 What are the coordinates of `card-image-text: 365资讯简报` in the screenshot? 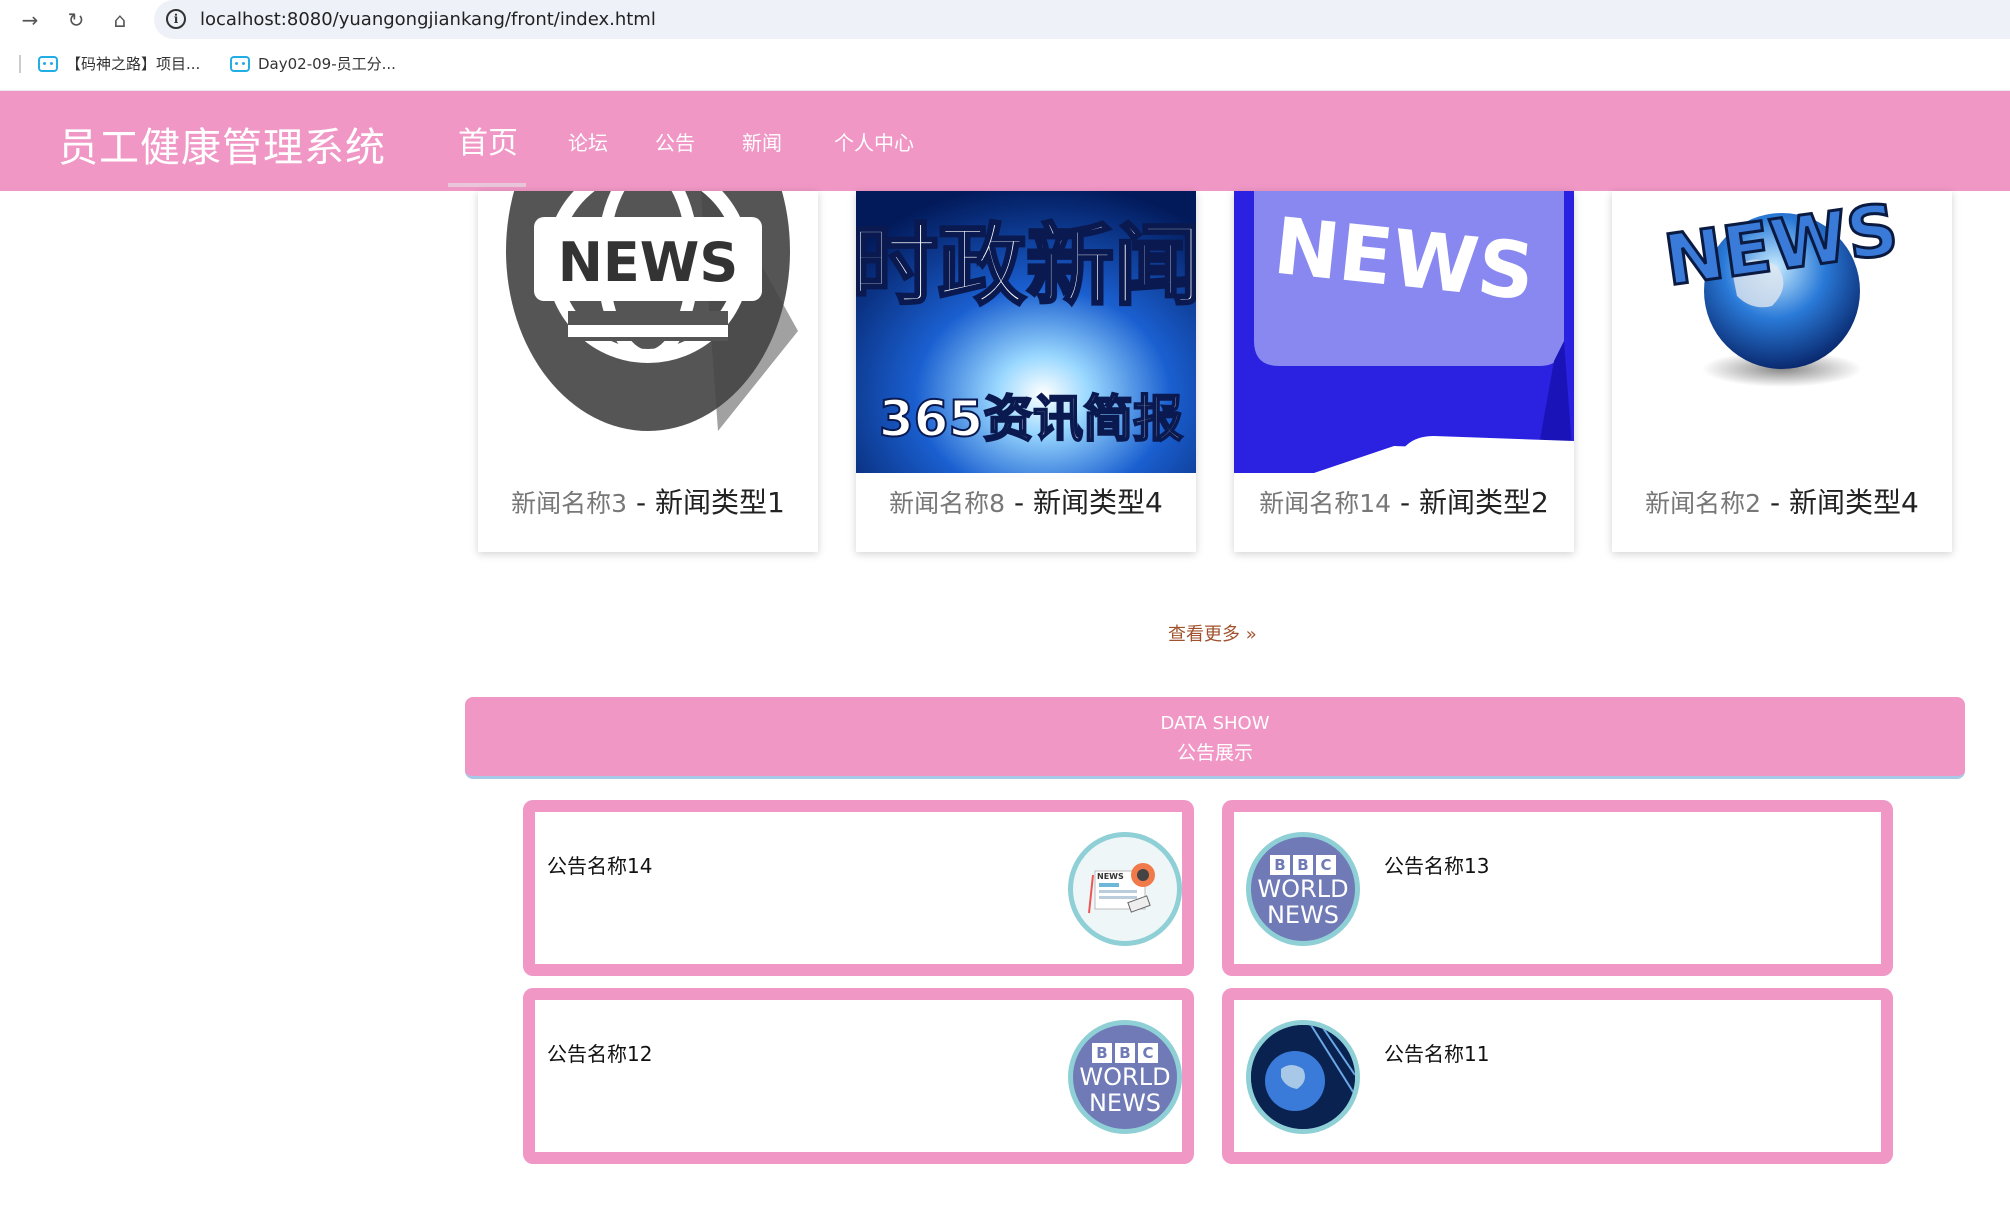 It's located at (1031, 419).